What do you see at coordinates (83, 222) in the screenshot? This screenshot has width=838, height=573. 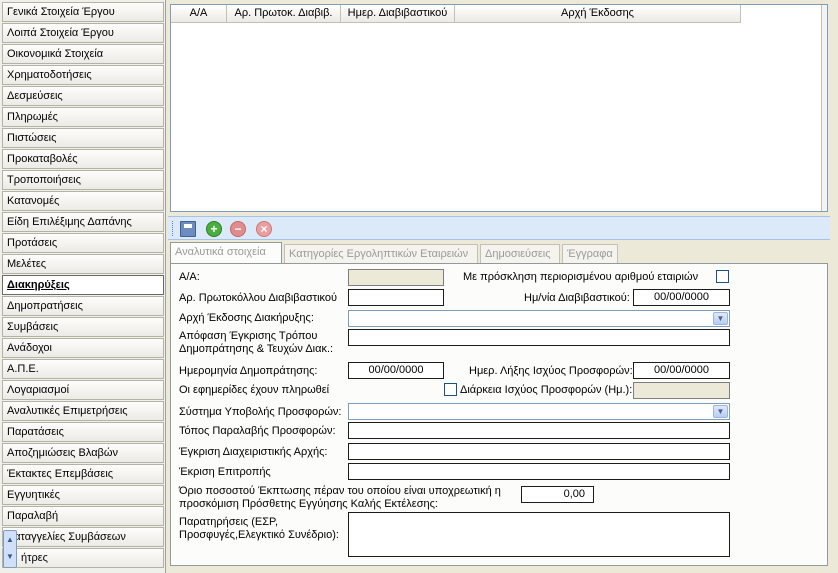 I see `sidebar-item: Είδη Επιλέξιμης Δαπάνης` at bounding box center [83, 222].